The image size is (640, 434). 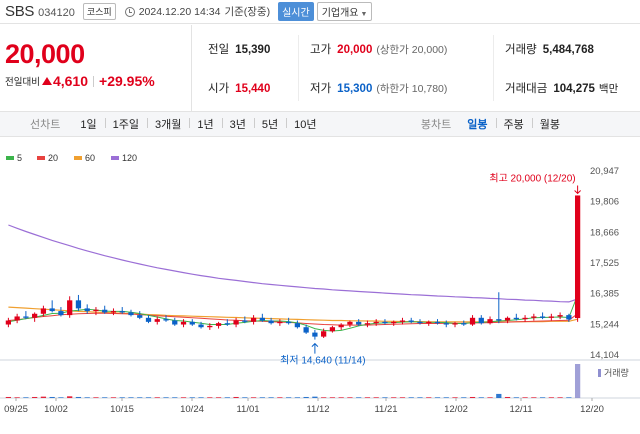 I want to click on volume-legend-label: 거래량, so click(x=616, y=372).